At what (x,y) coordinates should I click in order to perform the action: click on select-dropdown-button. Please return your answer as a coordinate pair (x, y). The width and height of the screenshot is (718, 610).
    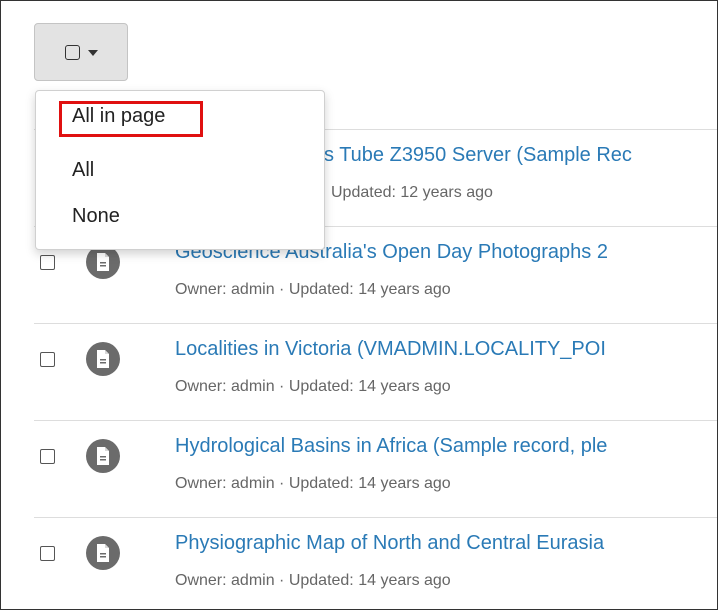
    Looking at the image, I should click on (81, 52).